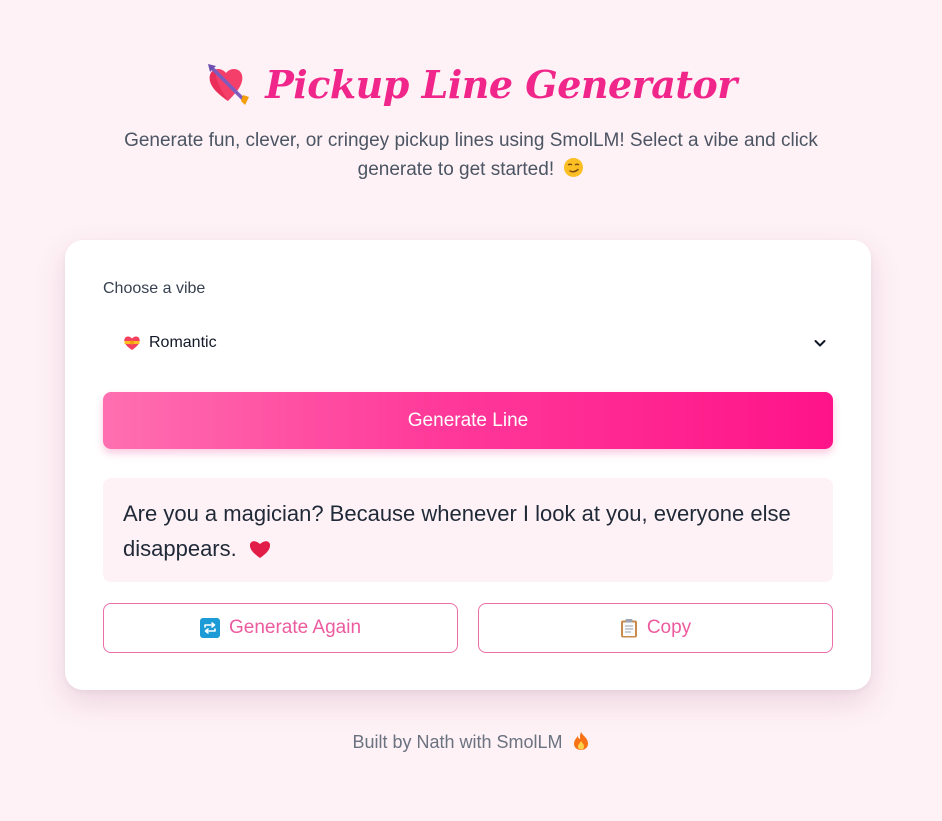  What do you see at coordinates (457, 742) in the screenshot?
I see `footer-text: Built by Nath with SmolLM` at bounding box center [457, 742].